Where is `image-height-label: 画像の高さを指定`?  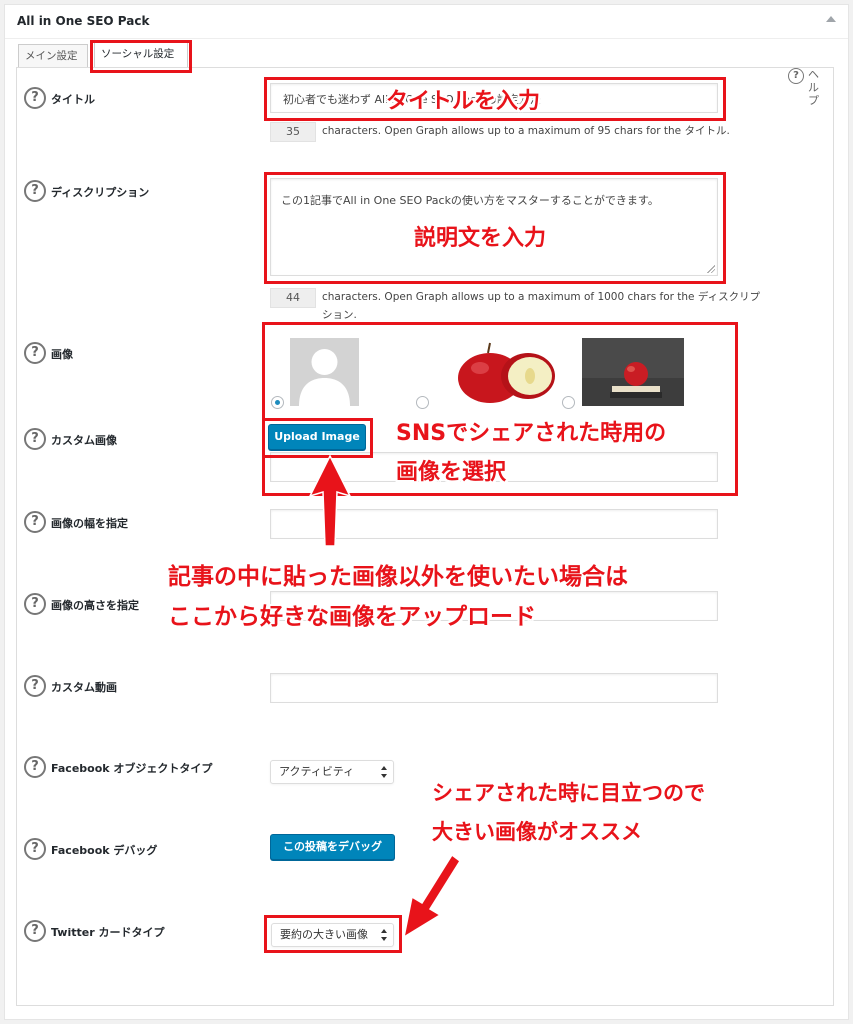 image-height-label: 画像の高さを指定 is located at coordinates (95, 605).